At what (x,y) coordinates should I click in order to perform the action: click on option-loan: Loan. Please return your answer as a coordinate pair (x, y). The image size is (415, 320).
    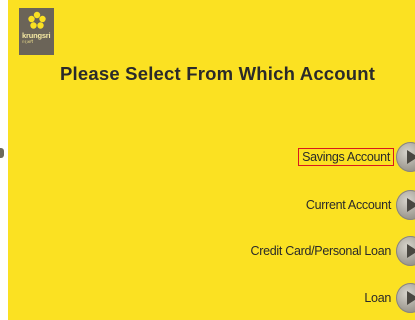
    Looking at the image, I should click on (388, 298).